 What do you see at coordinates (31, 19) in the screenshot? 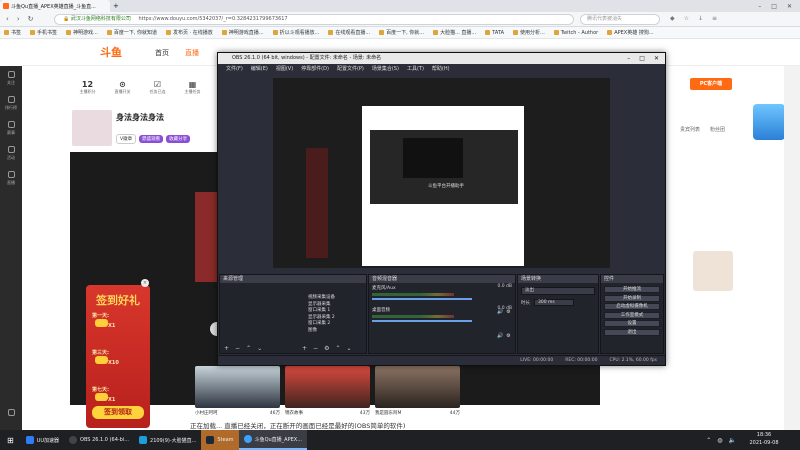
I see `reload-icon: ↻` at bounding box center [31, 19].